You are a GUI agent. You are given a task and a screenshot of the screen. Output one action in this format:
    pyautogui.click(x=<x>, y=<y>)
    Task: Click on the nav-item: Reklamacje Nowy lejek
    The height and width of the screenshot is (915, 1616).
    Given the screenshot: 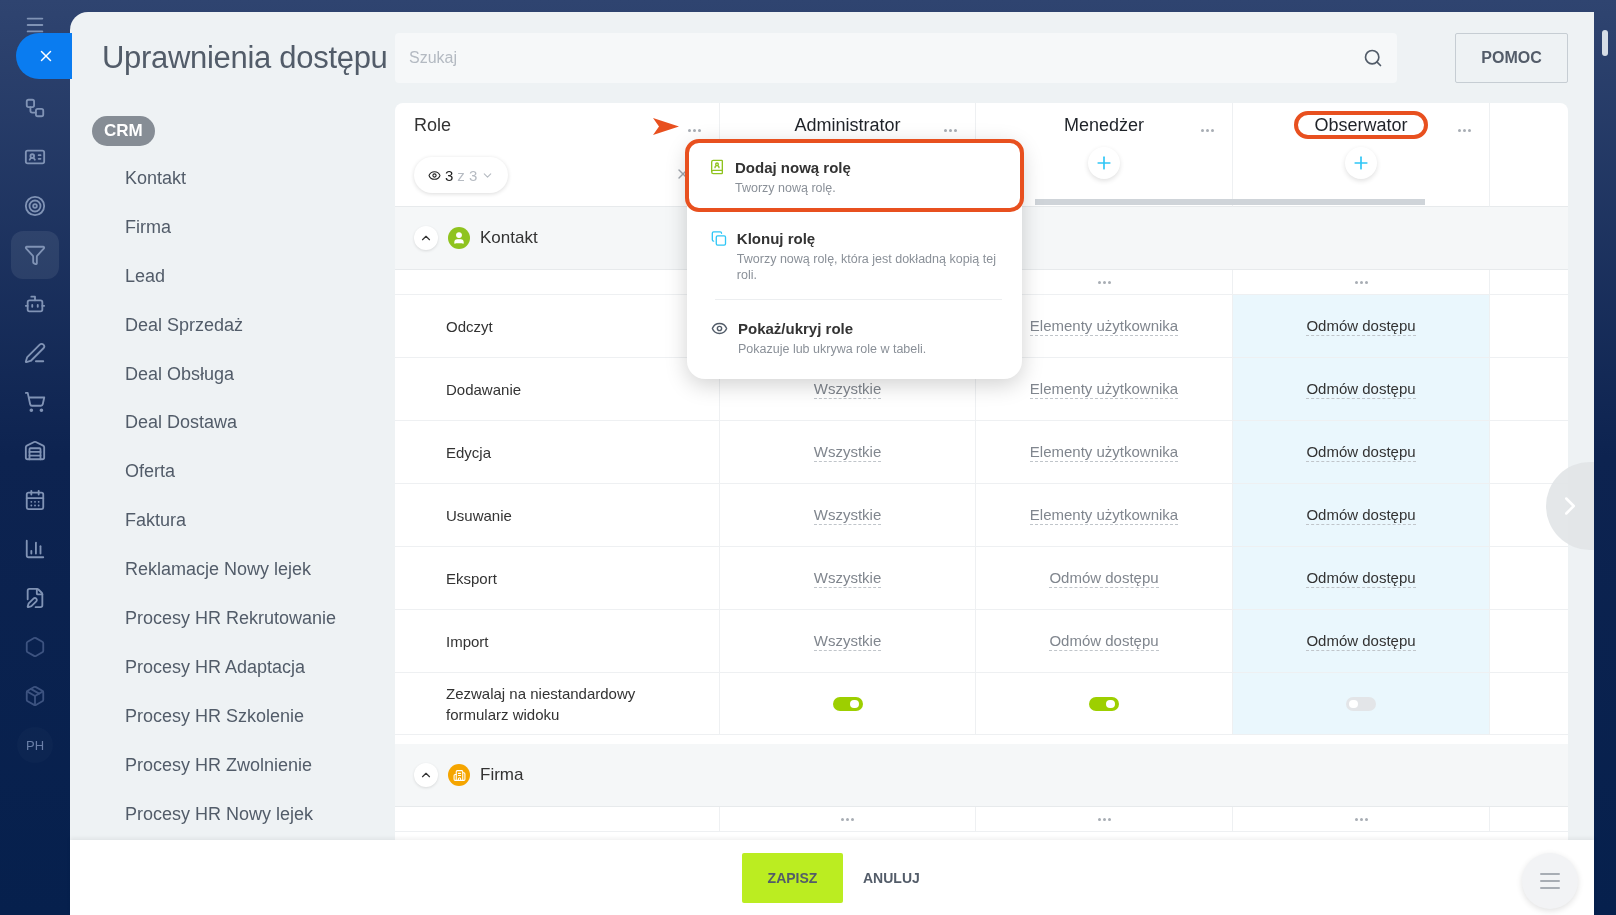 What is the action you would take?
    pyautogui.click(x=243, y=569)
    